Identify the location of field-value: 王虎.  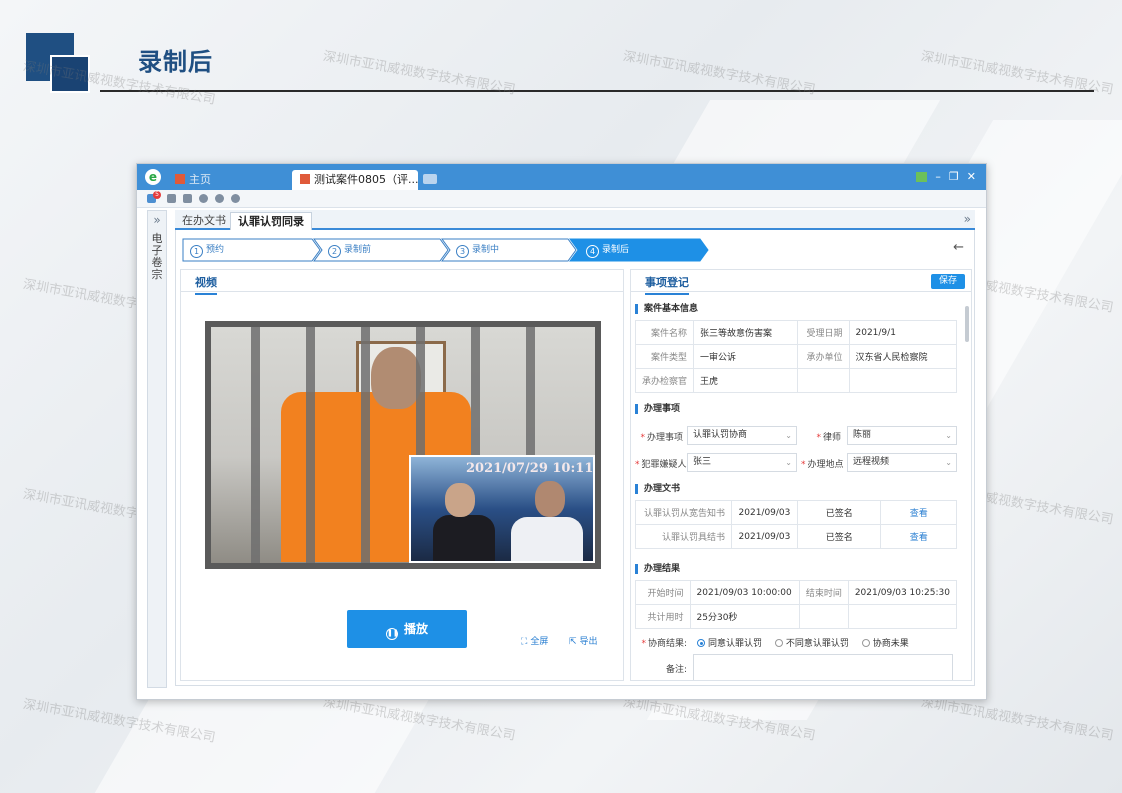
(745, 380).